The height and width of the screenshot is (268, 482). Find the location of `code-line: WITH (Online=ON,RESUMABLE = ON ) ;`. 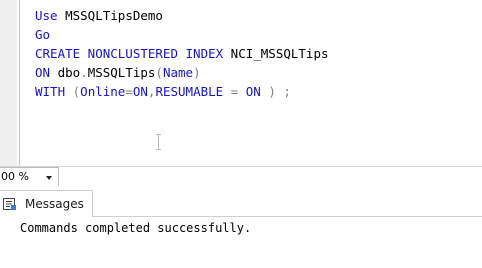

code-line: WITH (Online=ON,RESUMABLE = ON ) ; is located at coordinates (182, 91).